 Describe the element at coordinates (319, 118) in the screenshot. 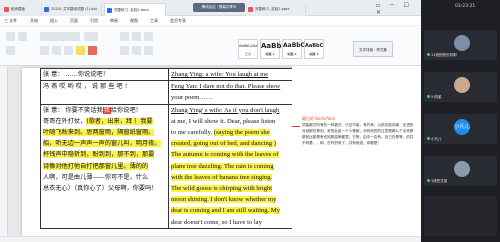

I see `comment-author: 最后的 Bellinfaire` at that location.